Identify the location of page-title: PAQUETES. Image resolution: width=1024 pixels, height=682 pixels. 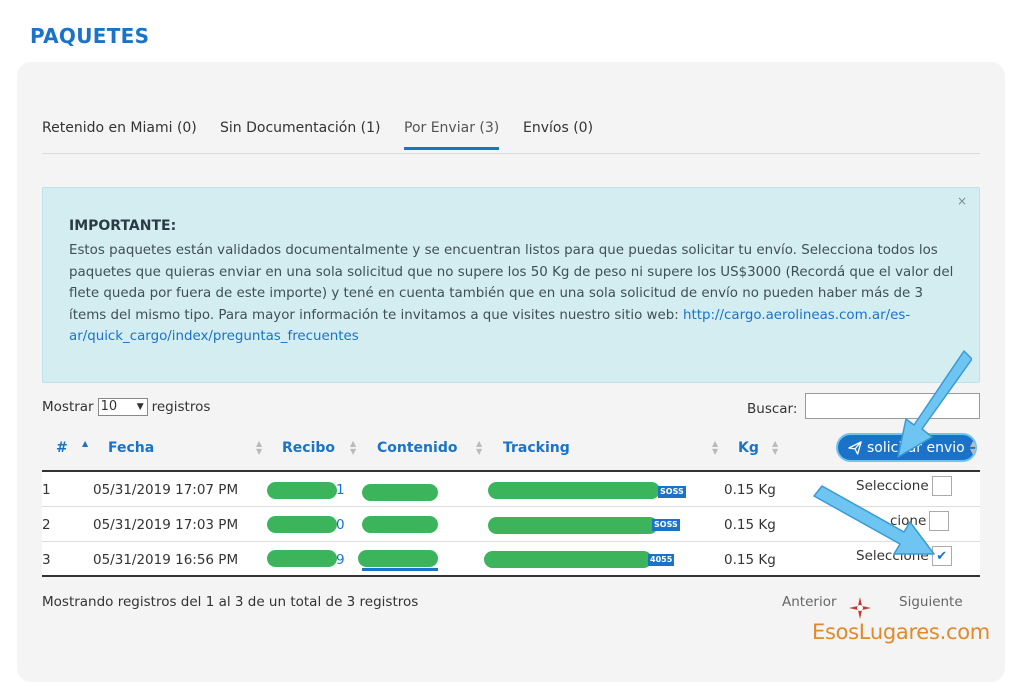
(90, 36).